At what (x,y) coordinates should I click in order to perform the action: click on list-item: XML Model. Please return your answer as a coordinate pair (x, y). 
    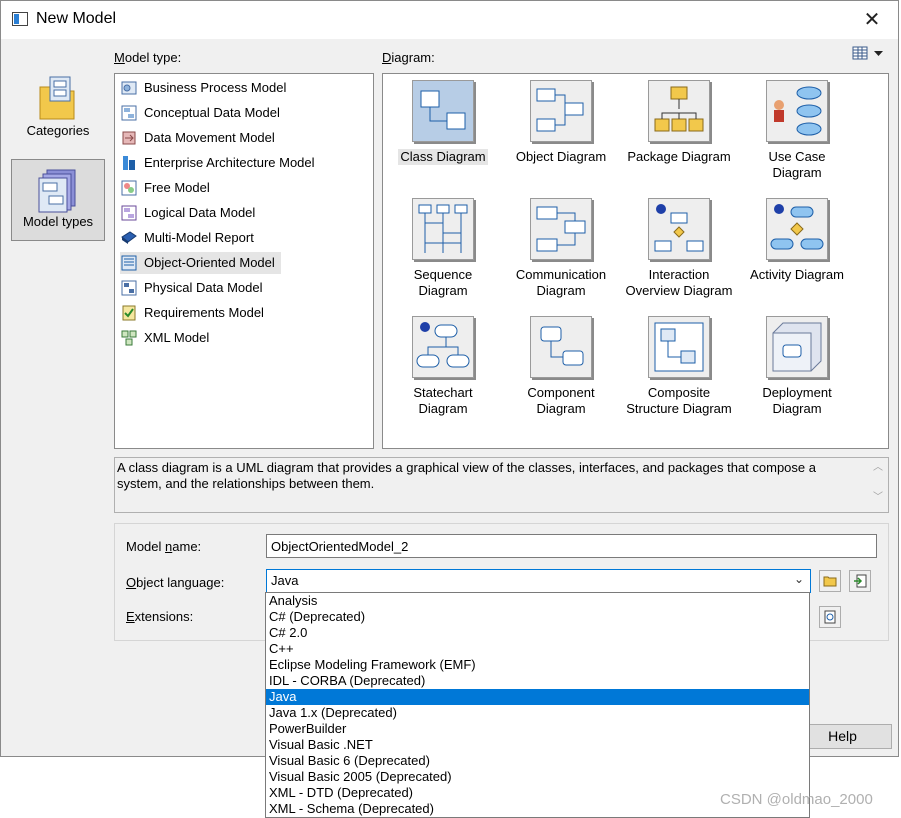
    Looking at the image, I should click on (164, 338).